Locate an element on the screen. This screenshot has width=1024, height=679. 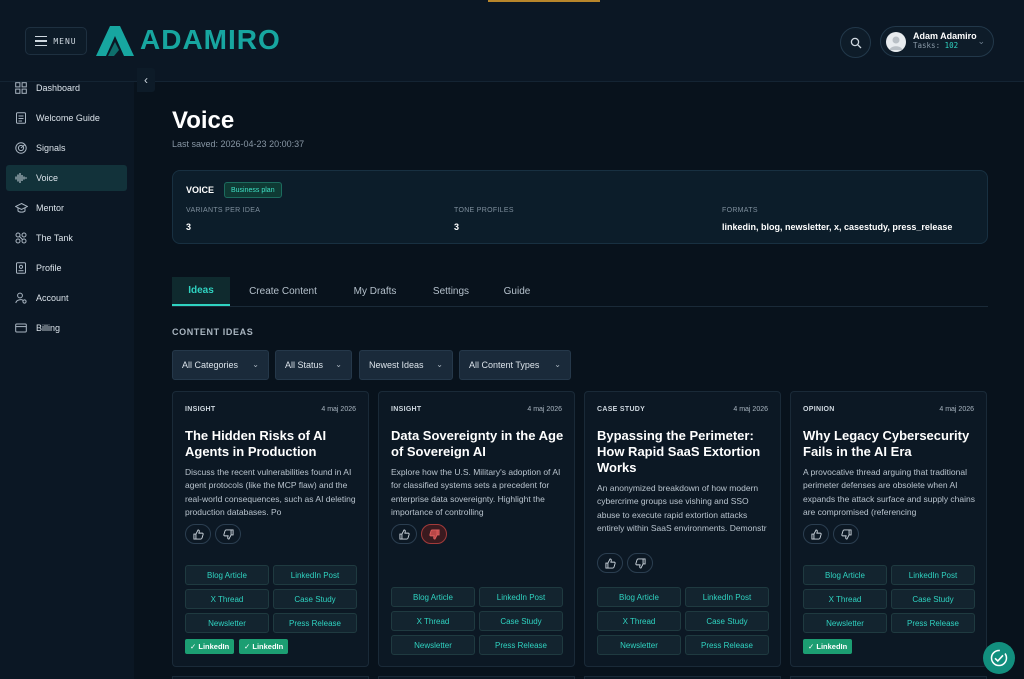
tab-settings: Settings is located at coordinates (451, 291).